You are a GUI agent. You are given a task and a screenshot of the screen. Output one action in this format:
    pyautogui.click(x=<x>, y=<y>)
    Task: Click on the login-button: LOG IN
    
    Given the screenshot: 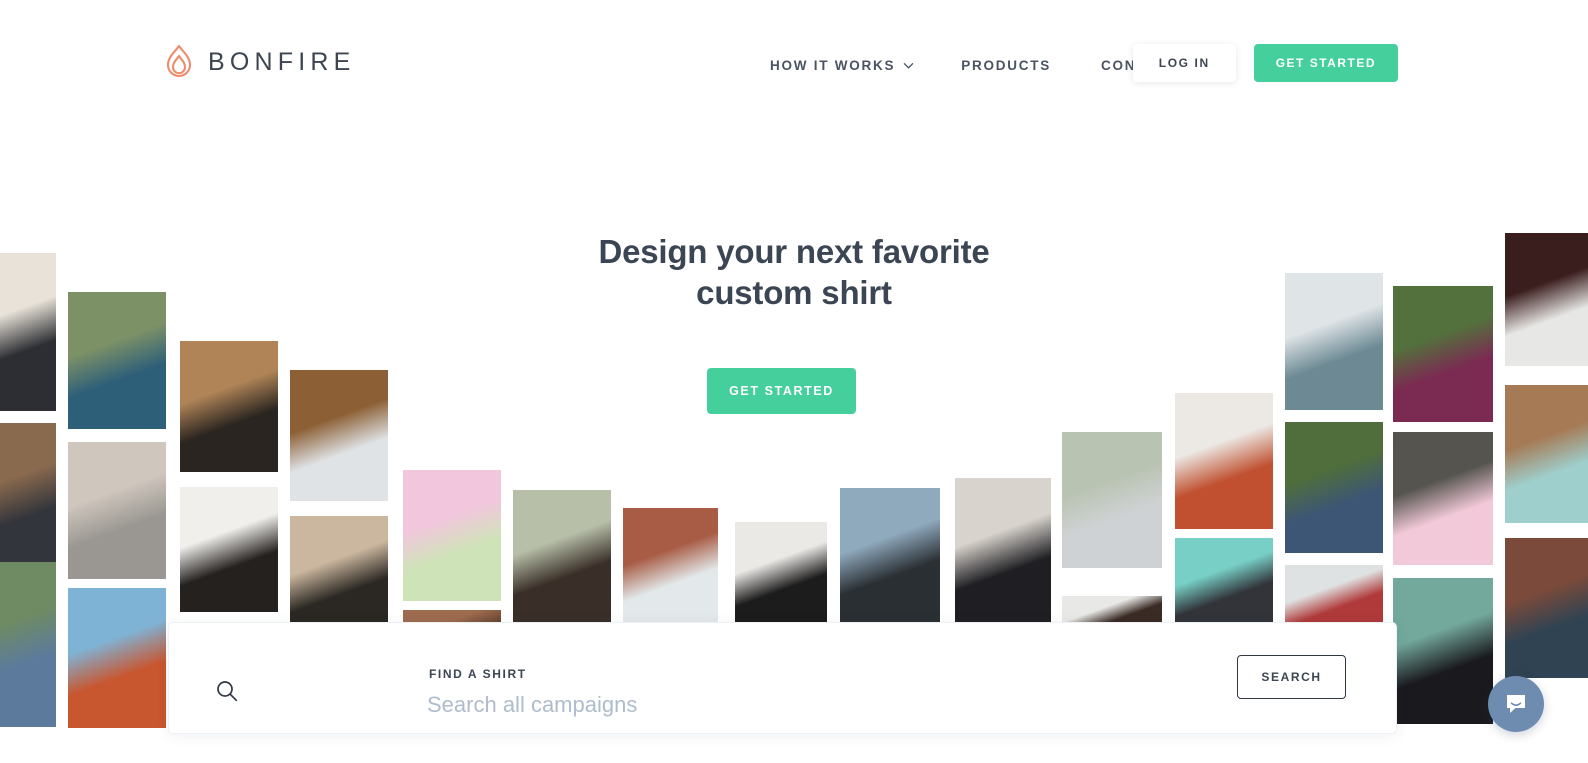 What is the action you would take?
    pyautogui.click(x=1184, y=63)
    